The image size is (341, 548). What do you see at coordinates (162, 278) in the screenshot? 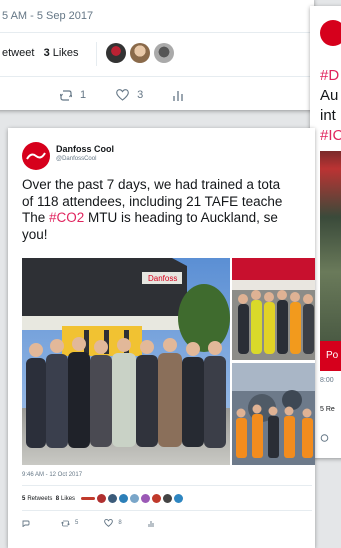
I see `photo-sign-text: Danfoss` at bounding box center [162, 278].